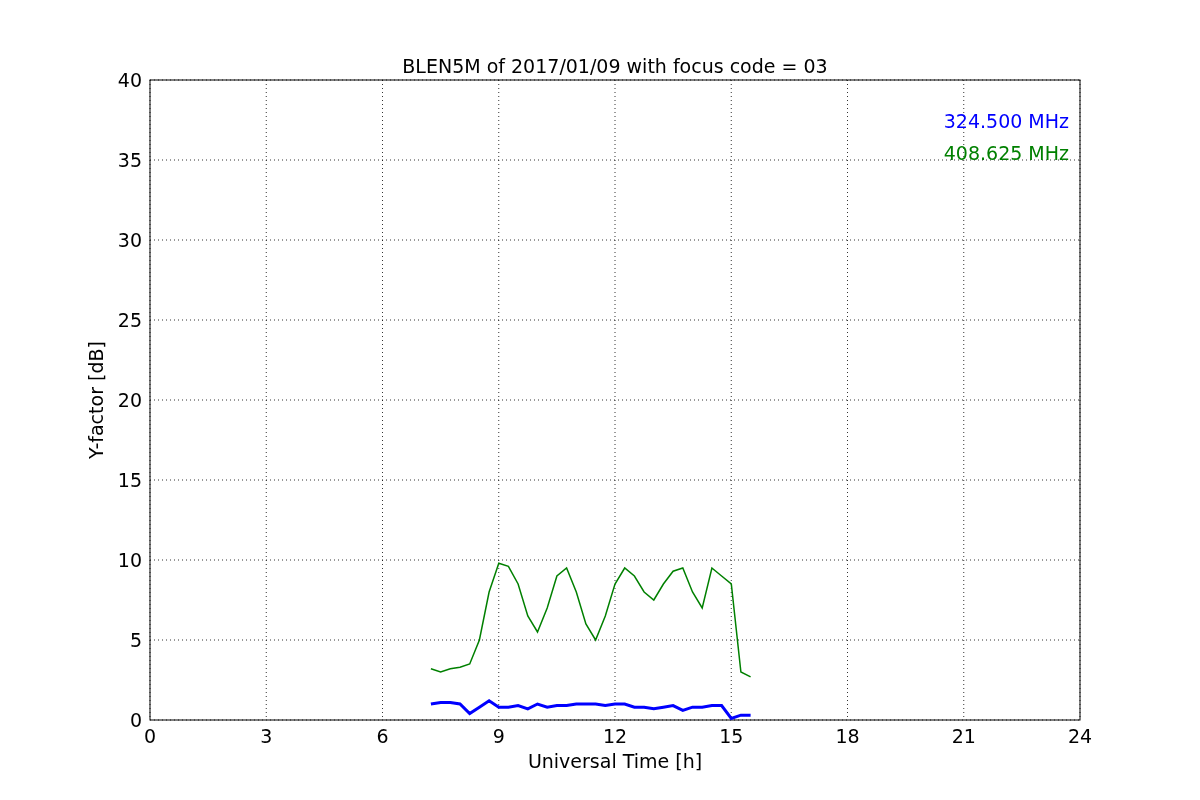 The image size is (1200, 800). What do you see at coordinates (1006, 121) in the screenshot?
I see `legend-label: 324.500 MHz` at bounding box center [1006, 121].